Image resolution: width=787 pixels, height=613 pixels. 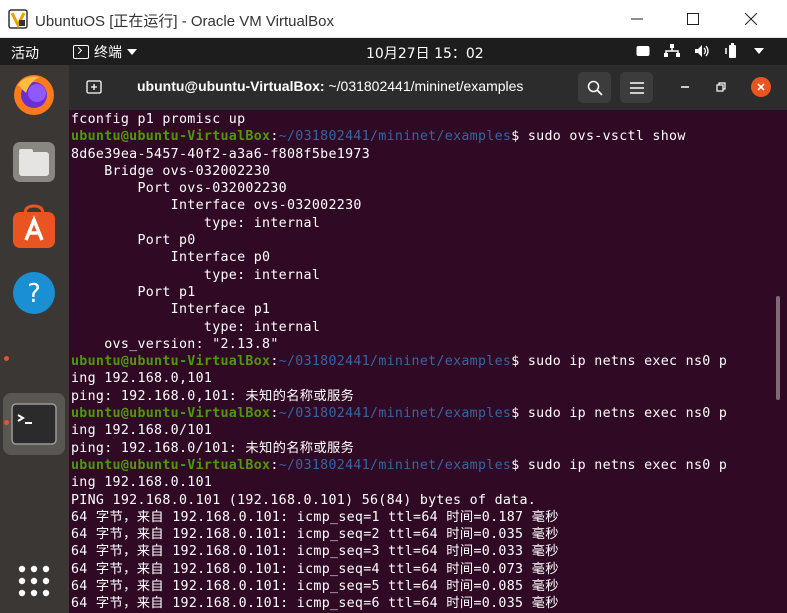 I want to click on help-icon: ?, so click(x=34, y=293).